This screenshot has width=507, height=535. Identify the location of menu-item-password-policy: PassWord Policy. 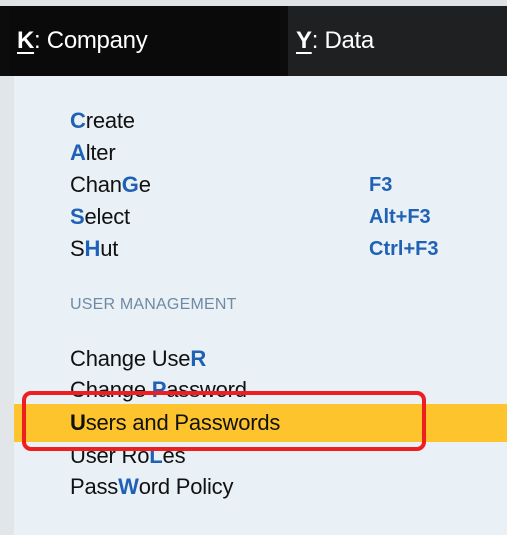
(151, 487).